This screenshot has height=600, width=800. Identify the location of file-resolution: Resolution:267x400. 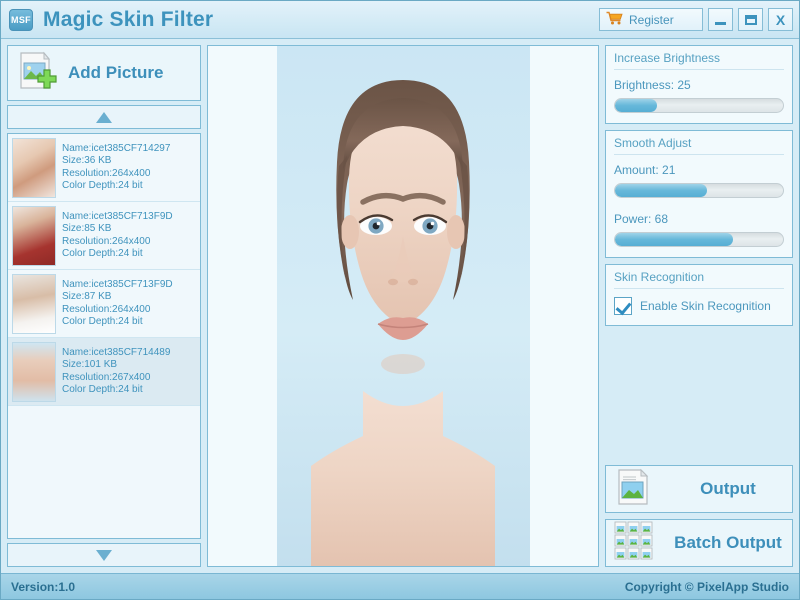
(106, 377).